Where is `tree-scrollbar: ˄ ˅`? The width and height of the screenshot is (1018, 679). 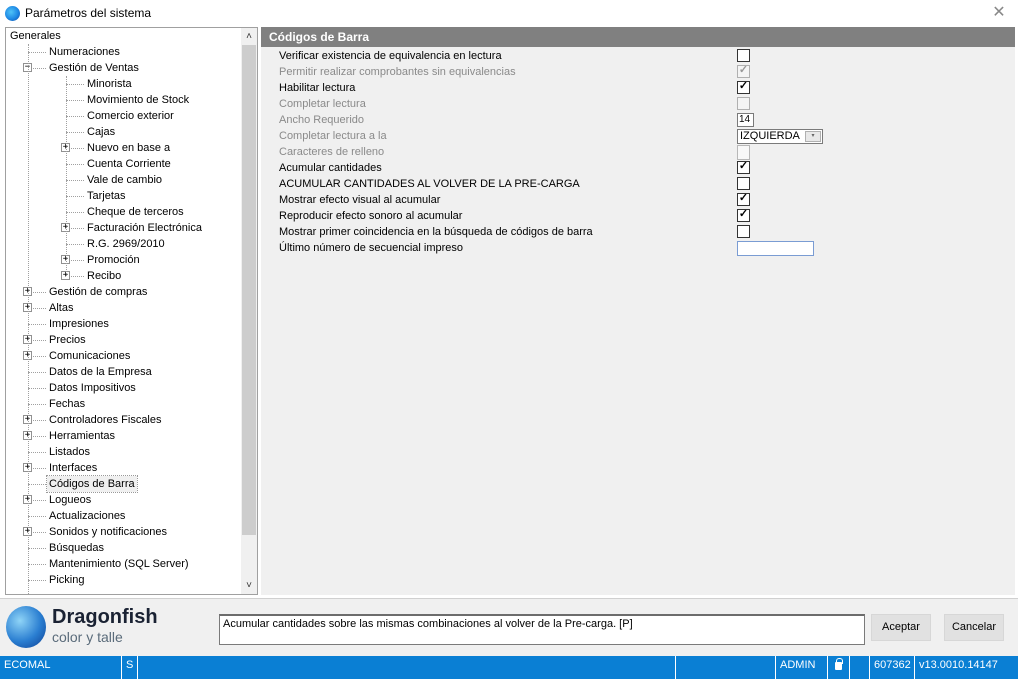
tree-scrollbar: ˄ ˅ is located at coordinates (249, 311).